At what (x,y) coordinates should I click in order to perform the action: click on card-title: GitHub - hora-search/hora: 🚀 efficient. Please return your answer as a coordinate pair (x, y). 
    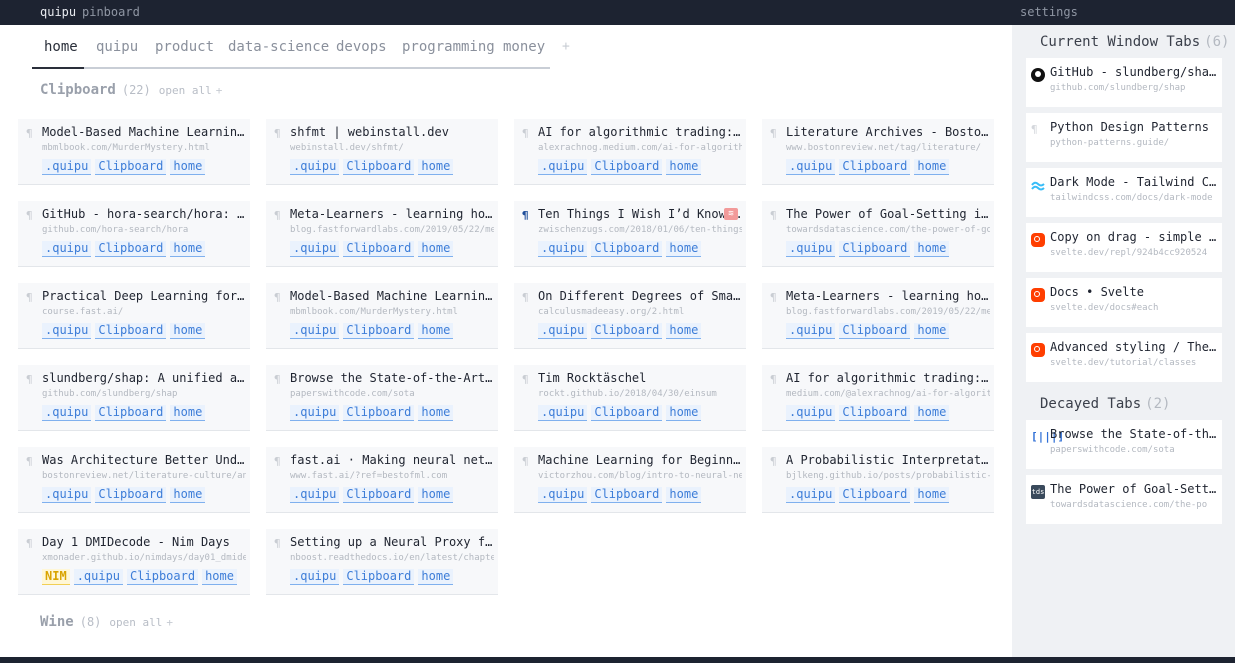
    Looking at the image, I should click on (144, 214).